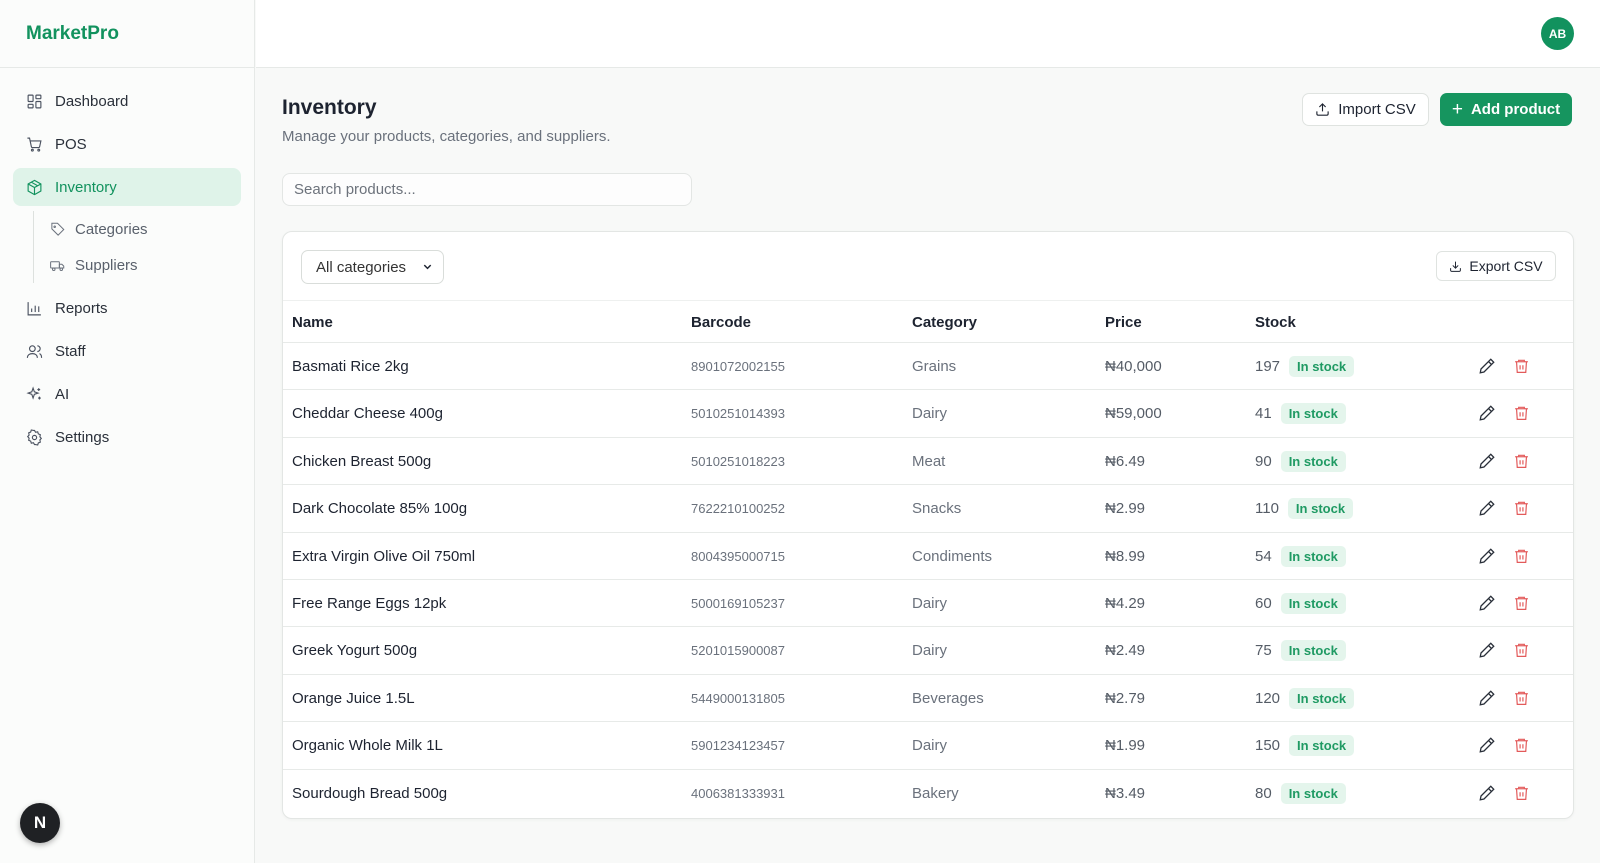 This screenshot has height=863, width=1600. What do you see at coordinates (738, 509) in the screenshot?
I see `product-barcode: 7622210100252` at bounding box center [738, 509].